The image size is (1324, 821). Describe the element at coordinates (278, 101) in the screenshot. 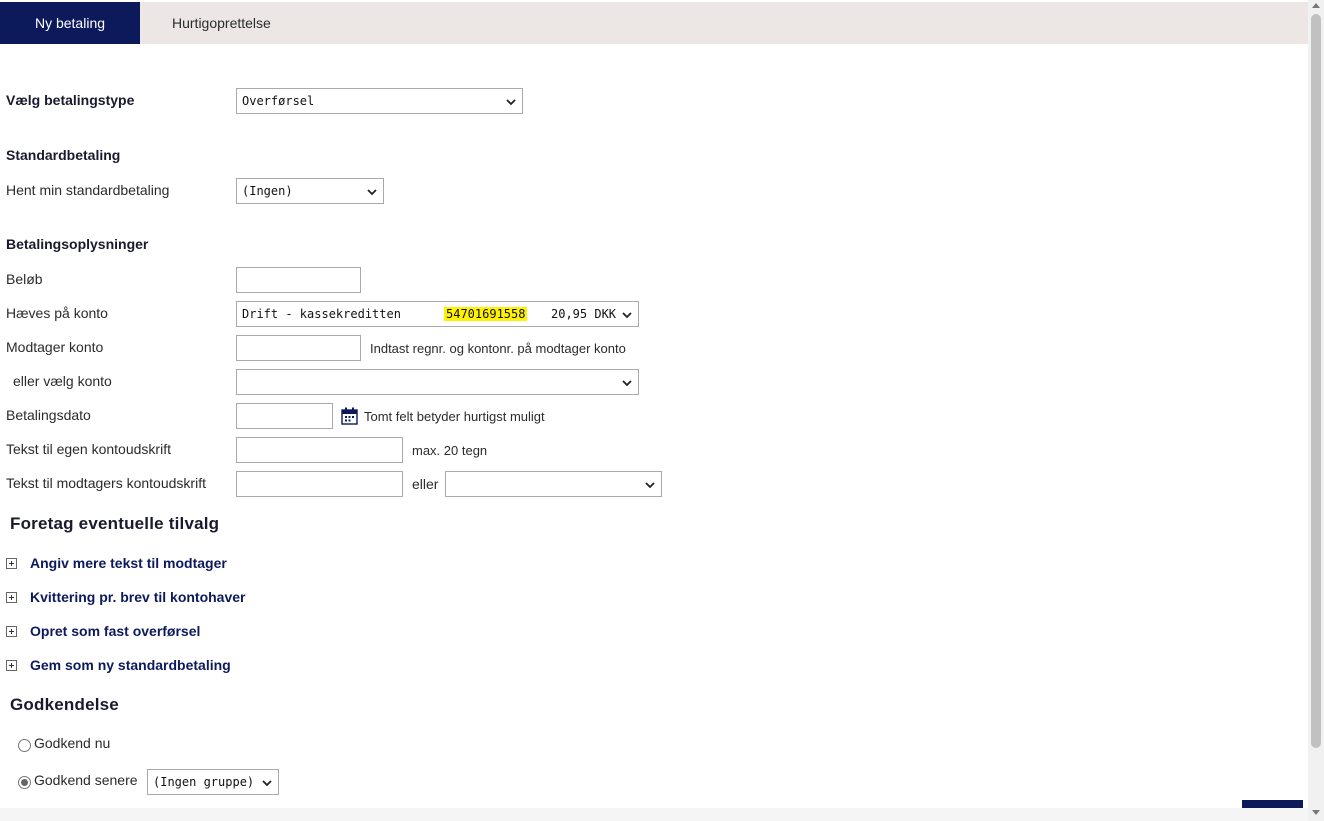

I see `payment-type-value: Overførsel` at that location.